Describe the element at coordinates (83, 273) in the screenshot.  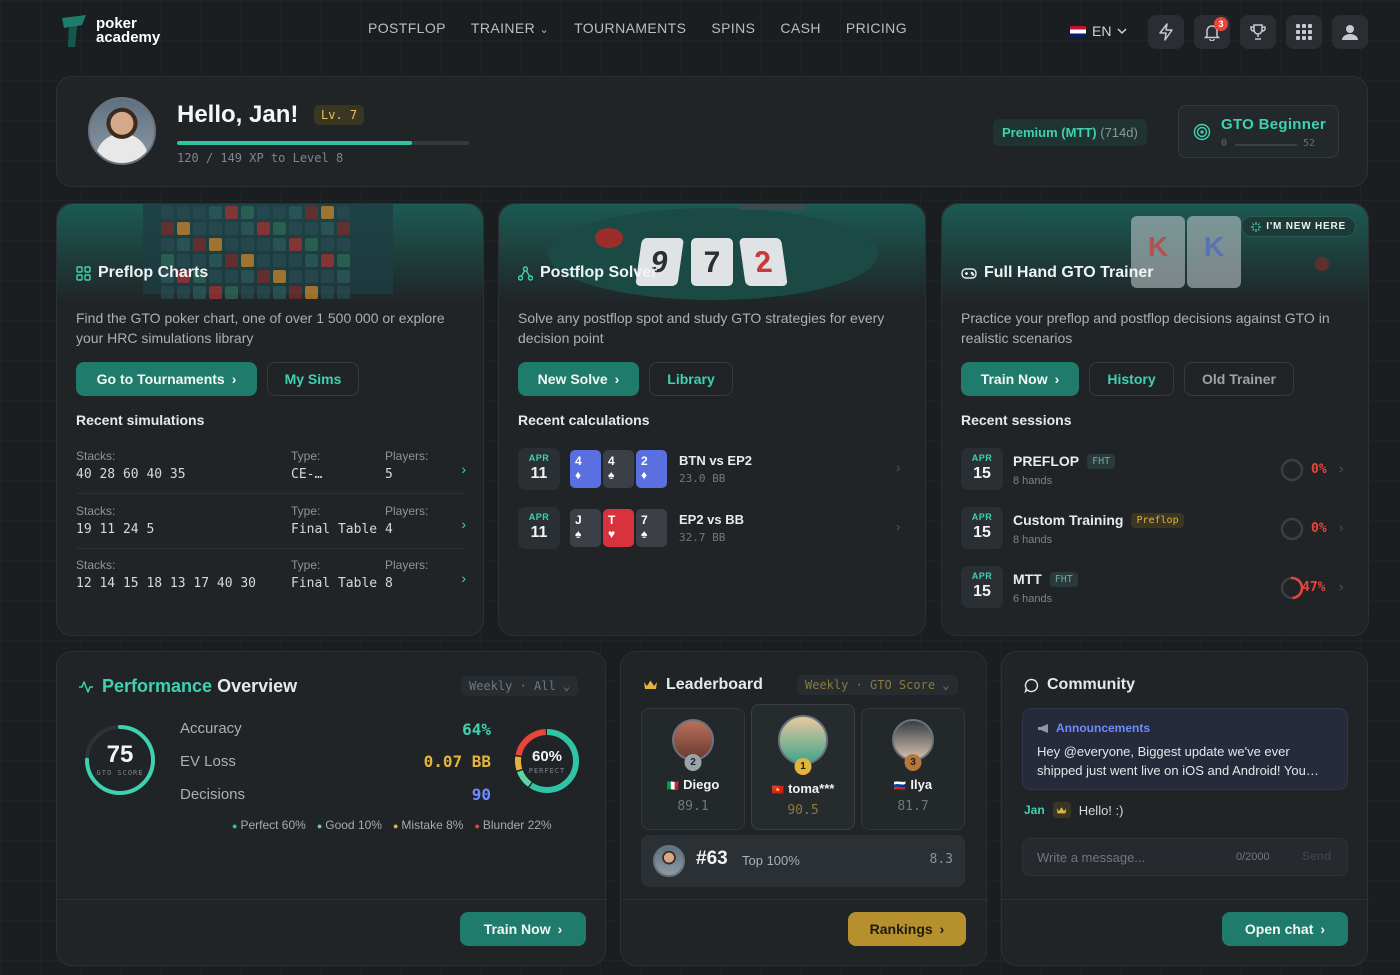
I see `grid-chart-icon` at that location.